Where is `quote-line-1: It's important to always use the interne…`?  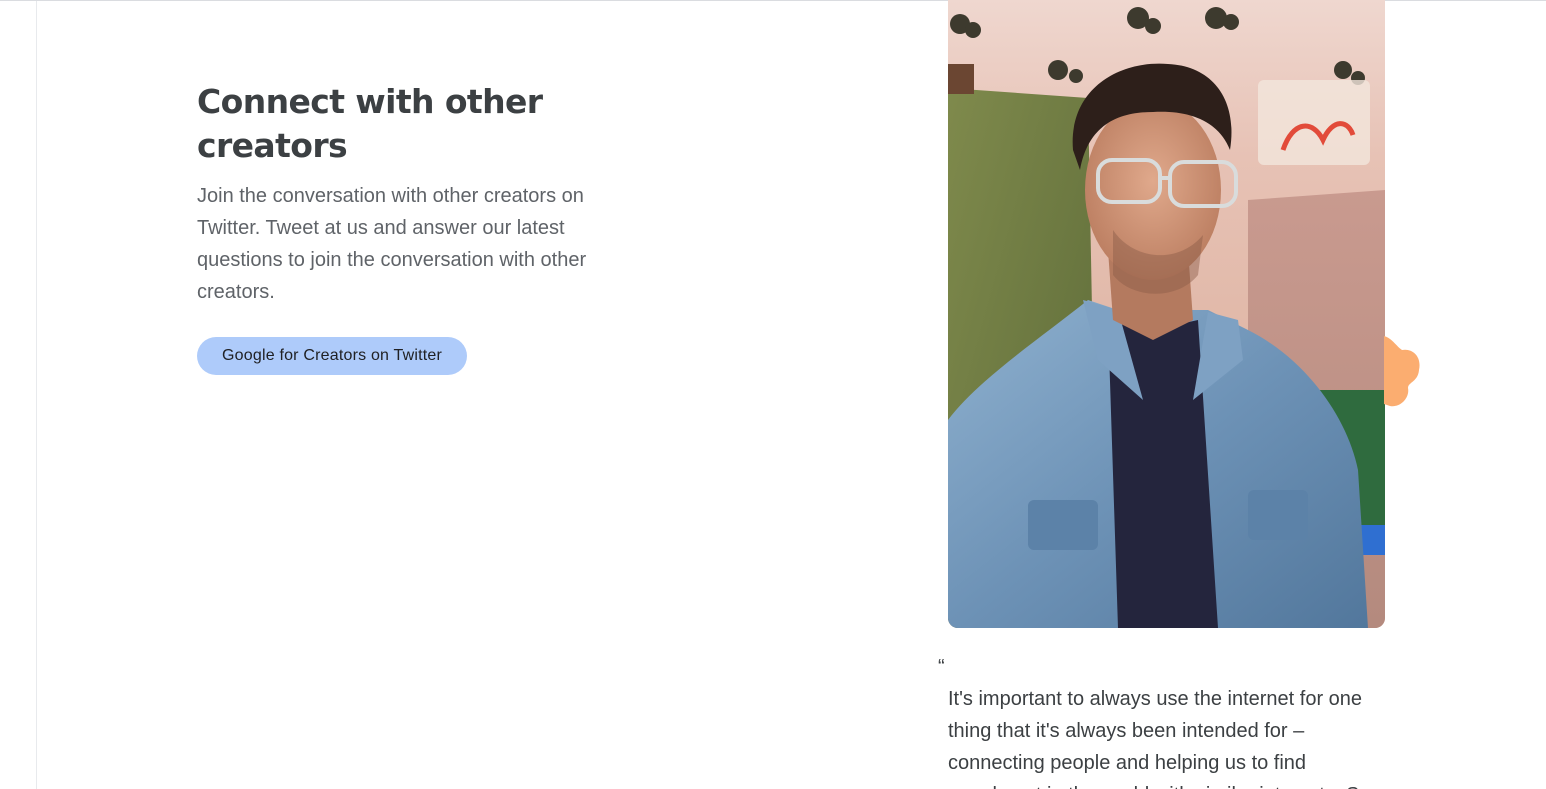 quote-line-1: It's important to always use the interne… is located at coordinates (1155, 699).